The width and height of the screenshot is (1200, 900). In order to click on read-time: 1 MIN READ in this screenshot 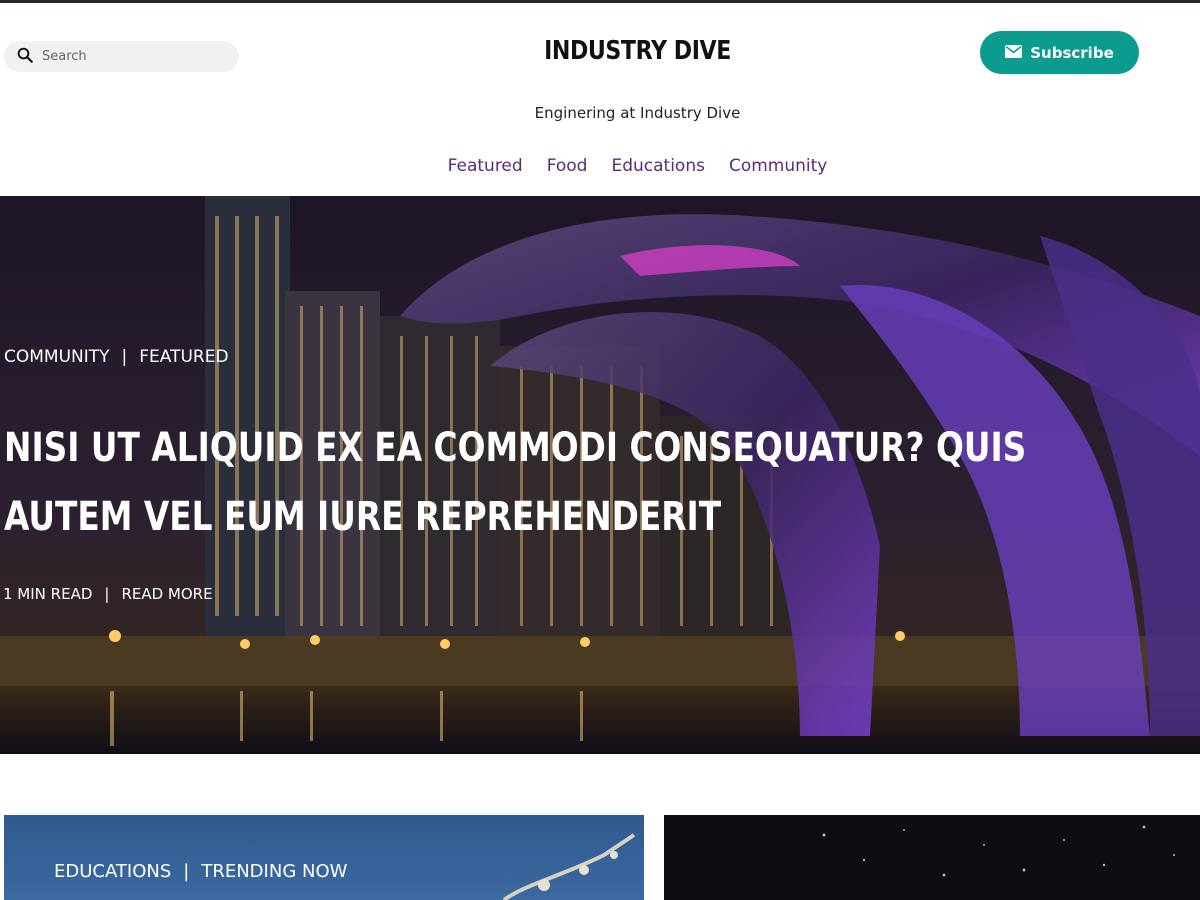, I will do `click(48, 594)`.